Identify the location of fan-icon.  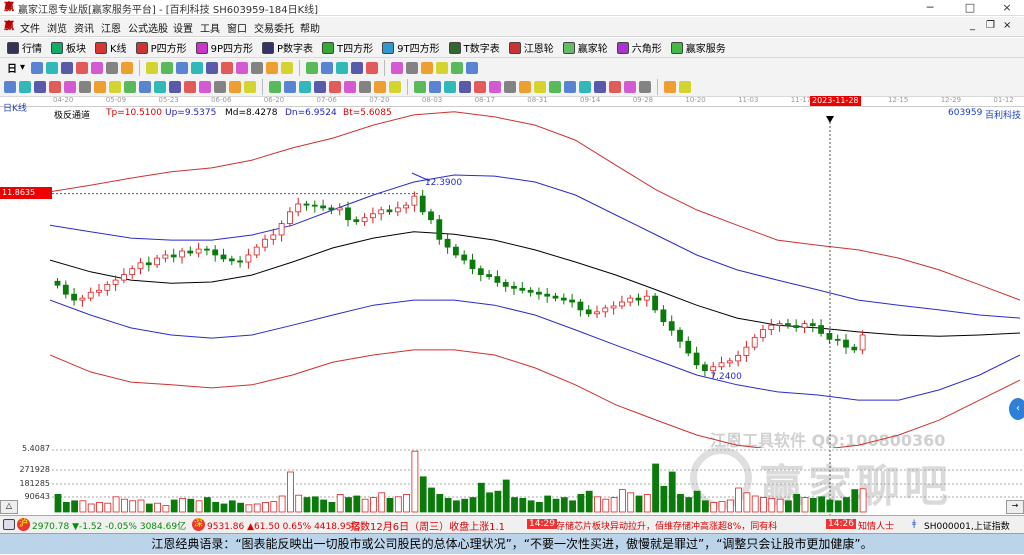
(145, 86).